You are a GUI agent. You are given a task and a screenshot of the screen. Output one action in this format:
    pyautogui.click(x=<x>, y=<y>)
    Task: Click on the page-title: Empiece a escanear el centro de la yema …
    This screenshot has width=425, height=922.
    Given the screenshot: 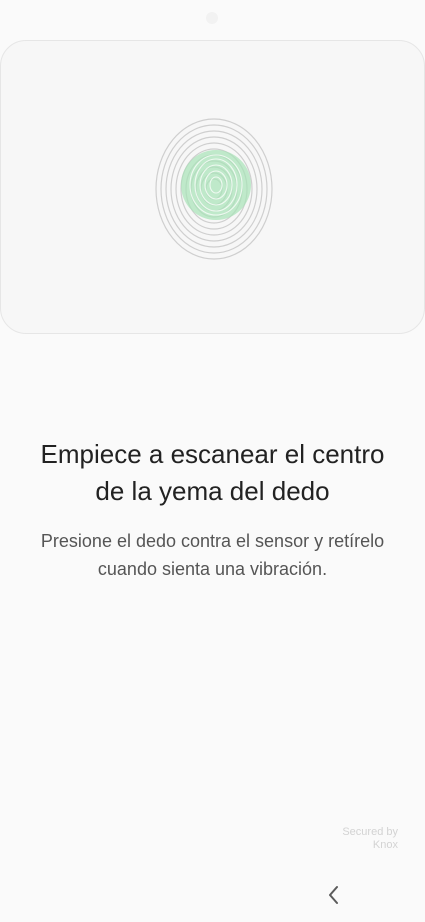 What is the action you would take?
    pyautogui.click(x=212, y=473)
    